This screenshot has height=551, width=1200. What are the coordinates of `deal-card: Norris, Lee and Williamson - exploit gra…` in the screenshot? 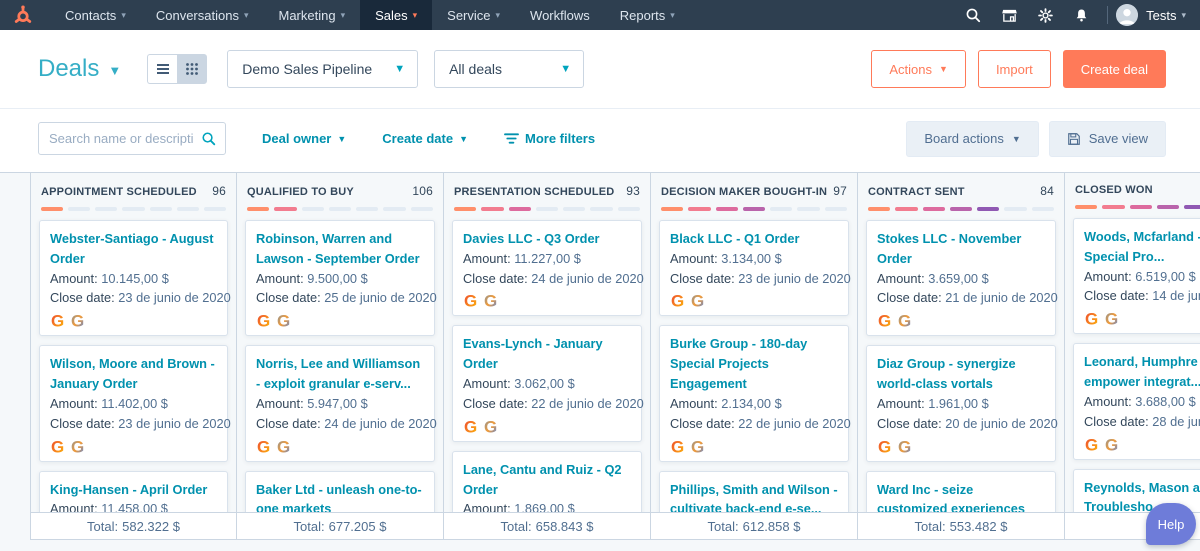 It's located at (341, 403).